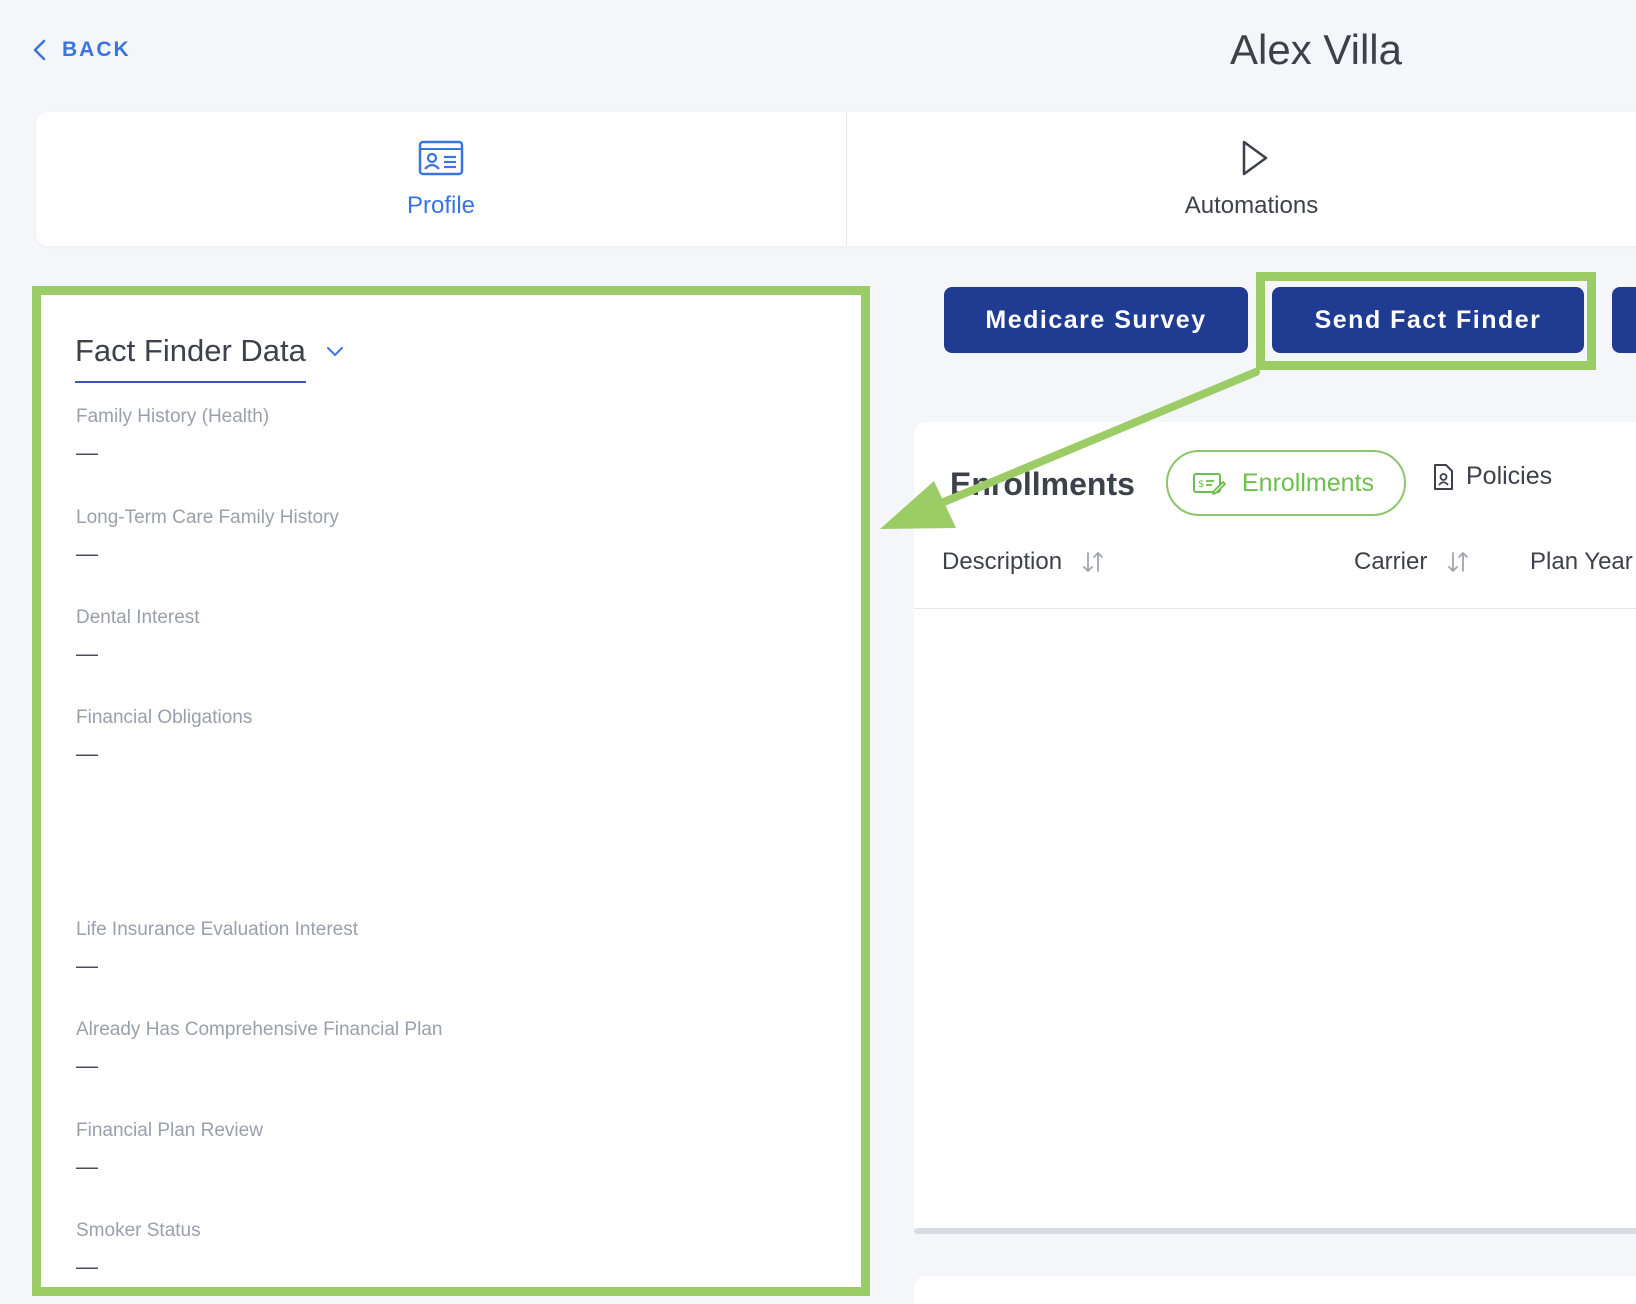 This screenshot has width=1636, height=1304. What do you see at coordinates (1240, 179) in the screenshot?
I see `tab-automations: Automations` at bounding box center [1240, 179].